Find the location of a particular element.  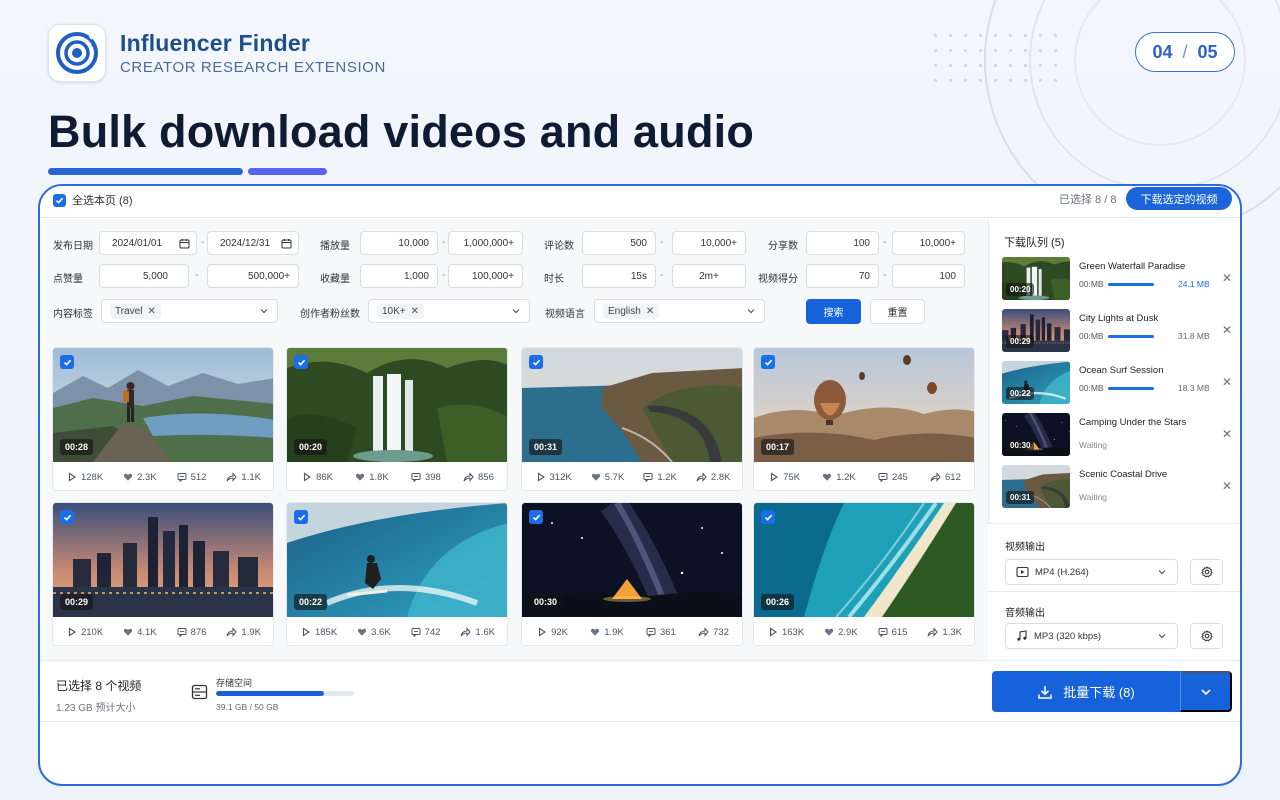

search-button: 搜索 is located at coordinates (833, 311).